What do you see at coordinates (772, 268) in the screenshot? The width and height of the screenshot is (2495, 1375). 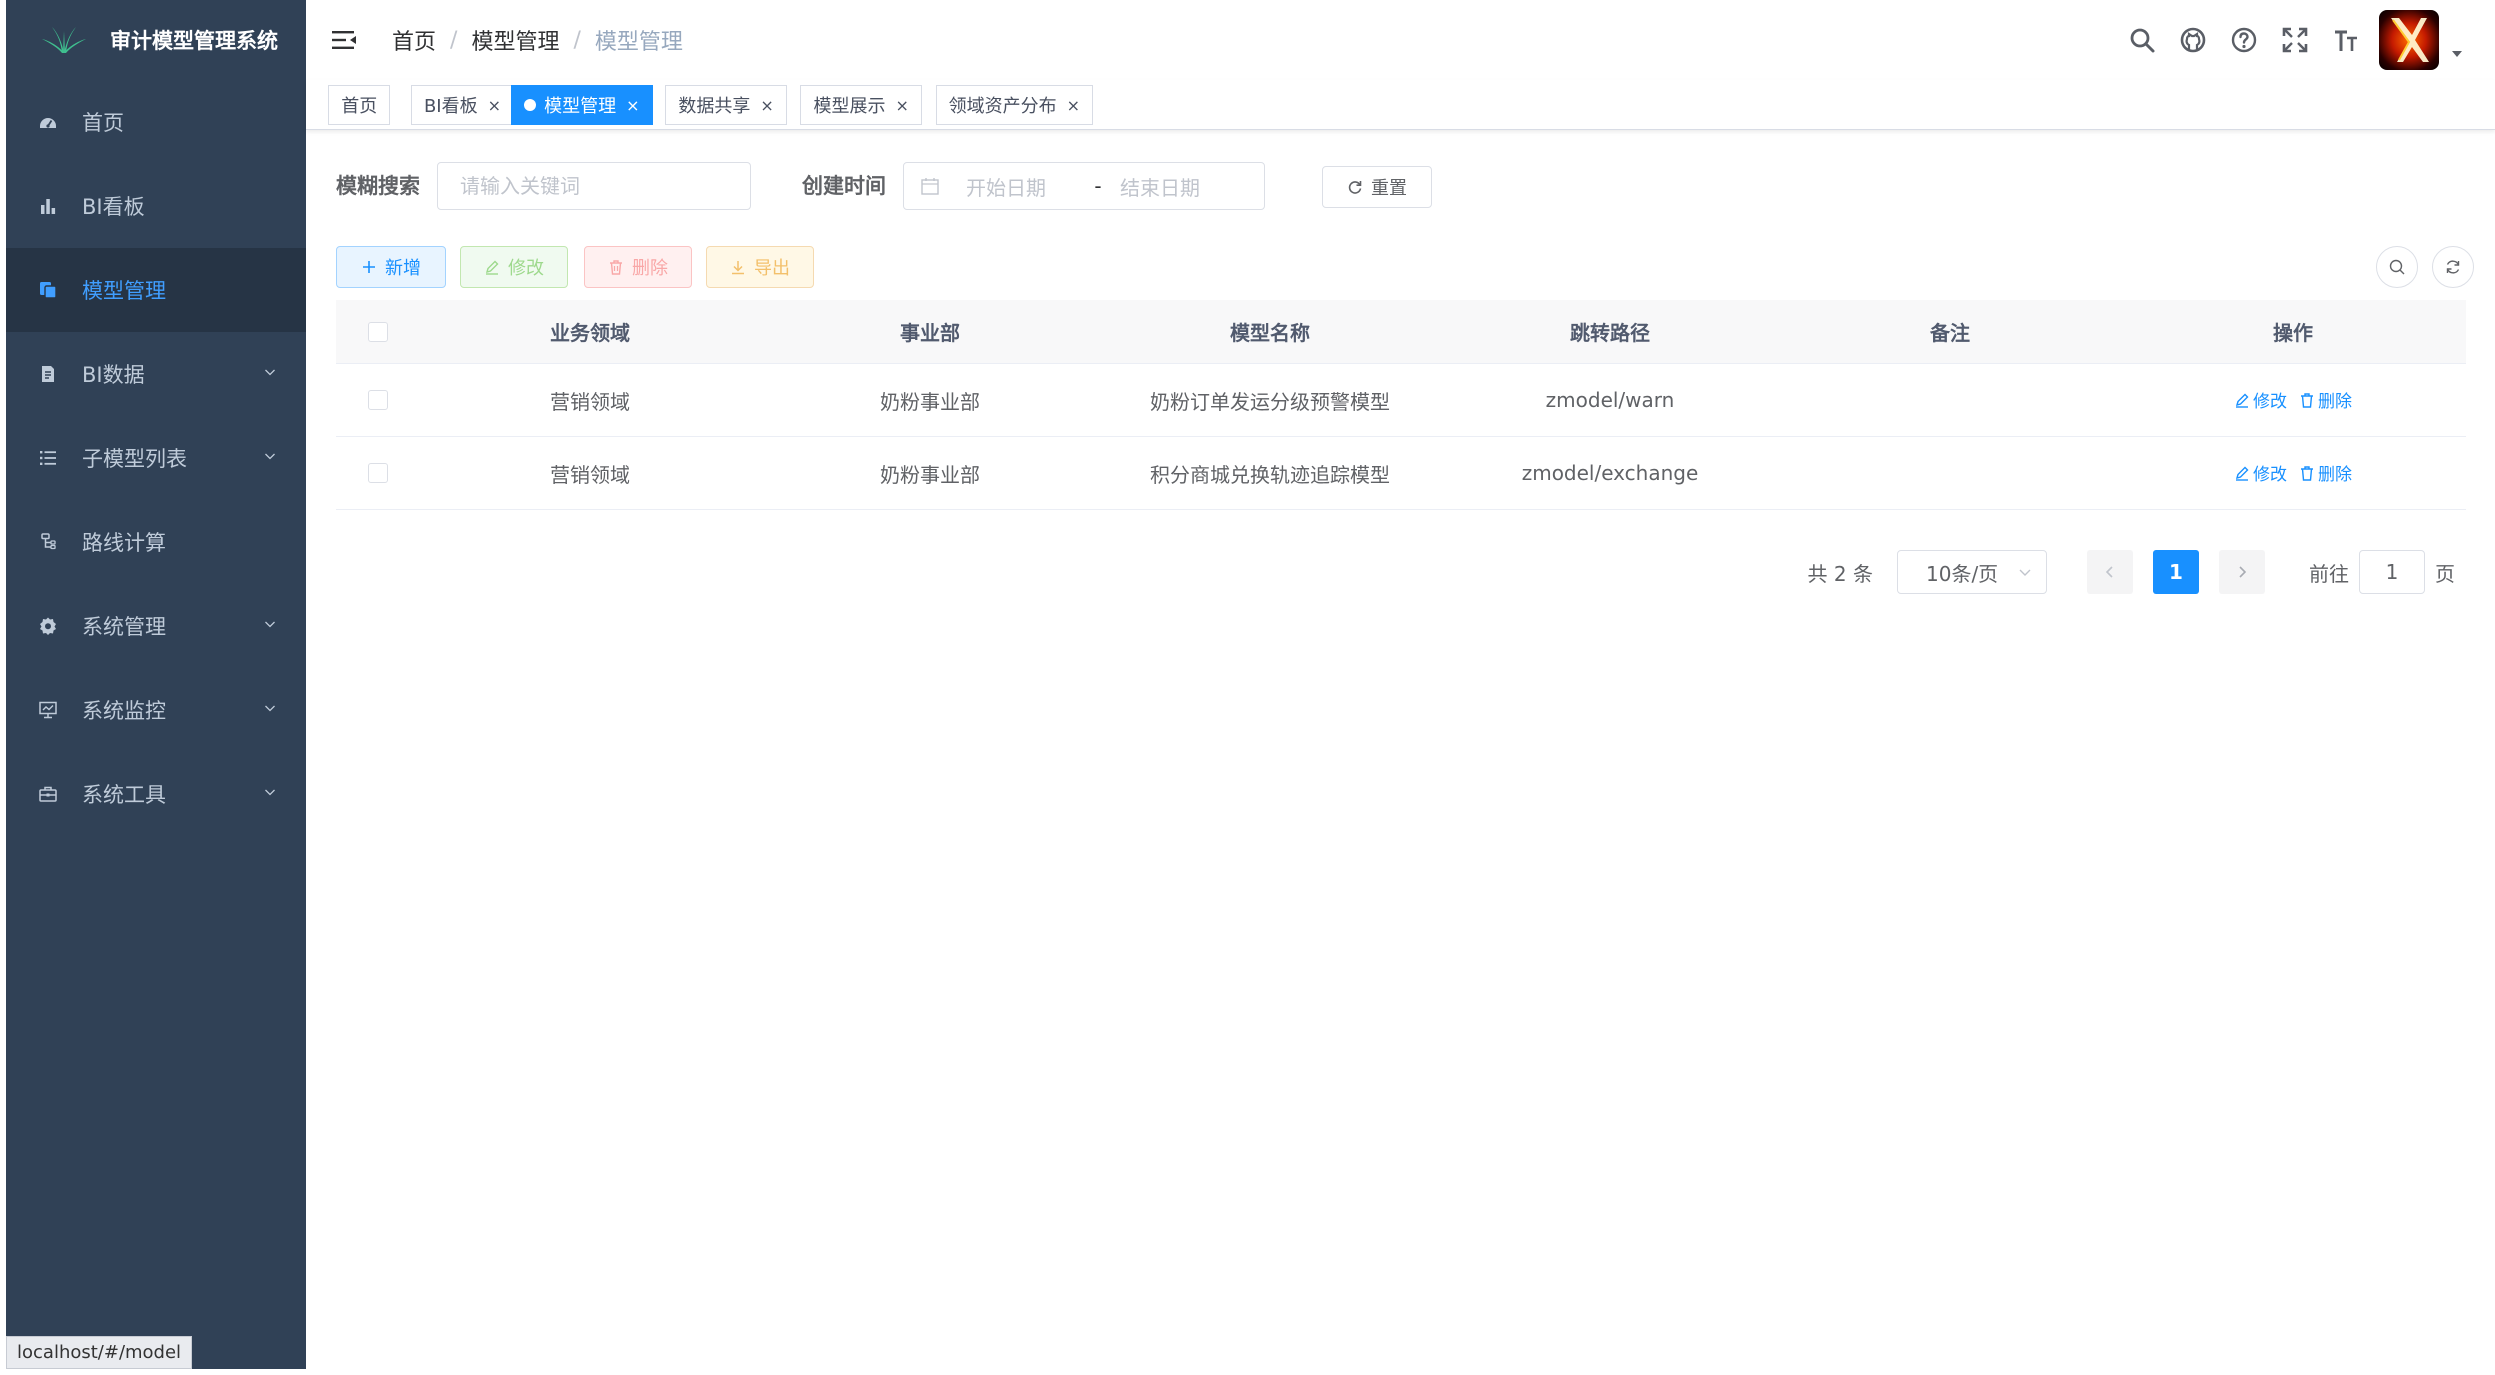 I see `export-label: 导出` at bounding box center [772, 268].